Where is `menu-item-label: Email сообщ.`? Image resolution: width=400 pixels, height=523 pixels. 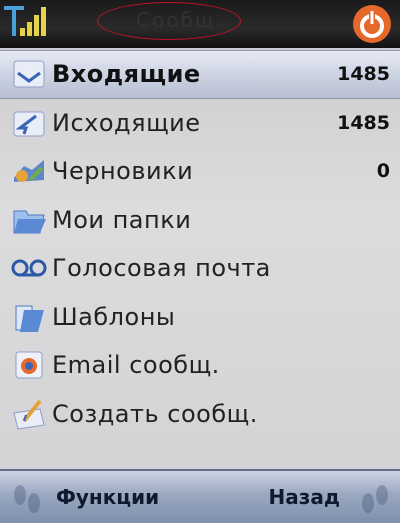 menu-item-label: Email сообщ. is located at coordinates (136, 365).